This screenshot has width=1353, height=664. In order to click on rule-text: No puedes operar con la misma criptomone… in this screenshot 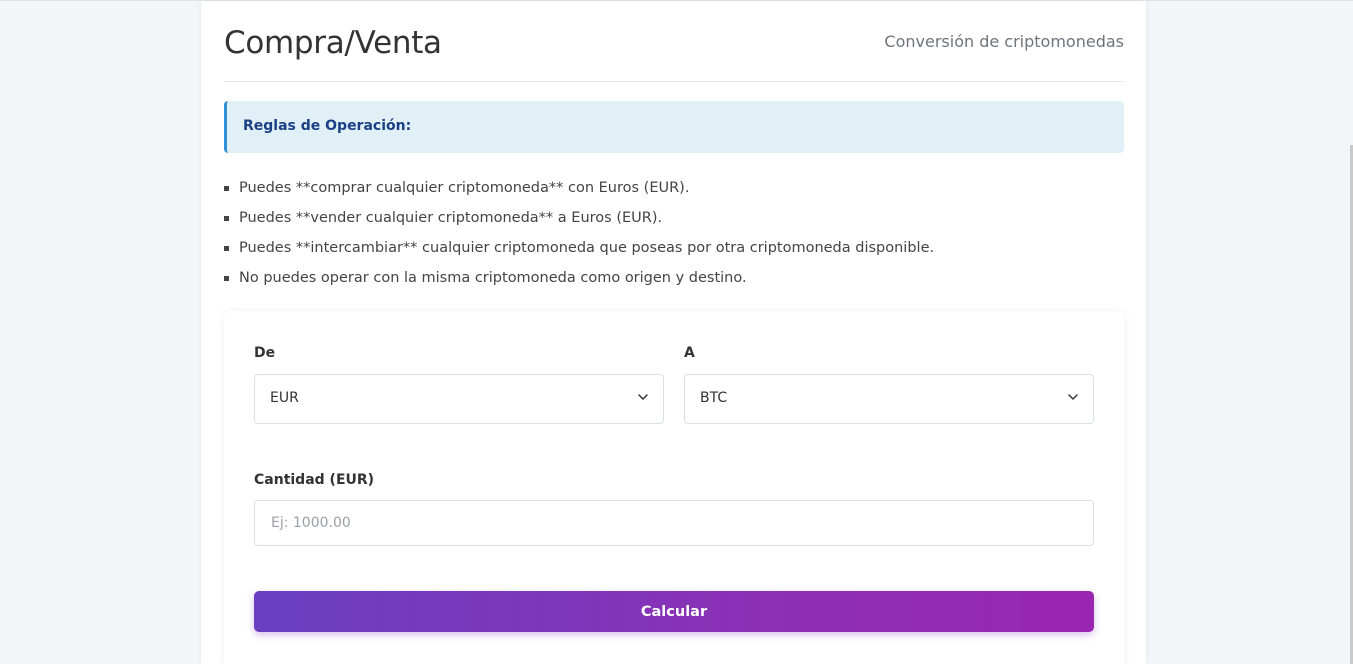, I will do `click(493, 278)`.